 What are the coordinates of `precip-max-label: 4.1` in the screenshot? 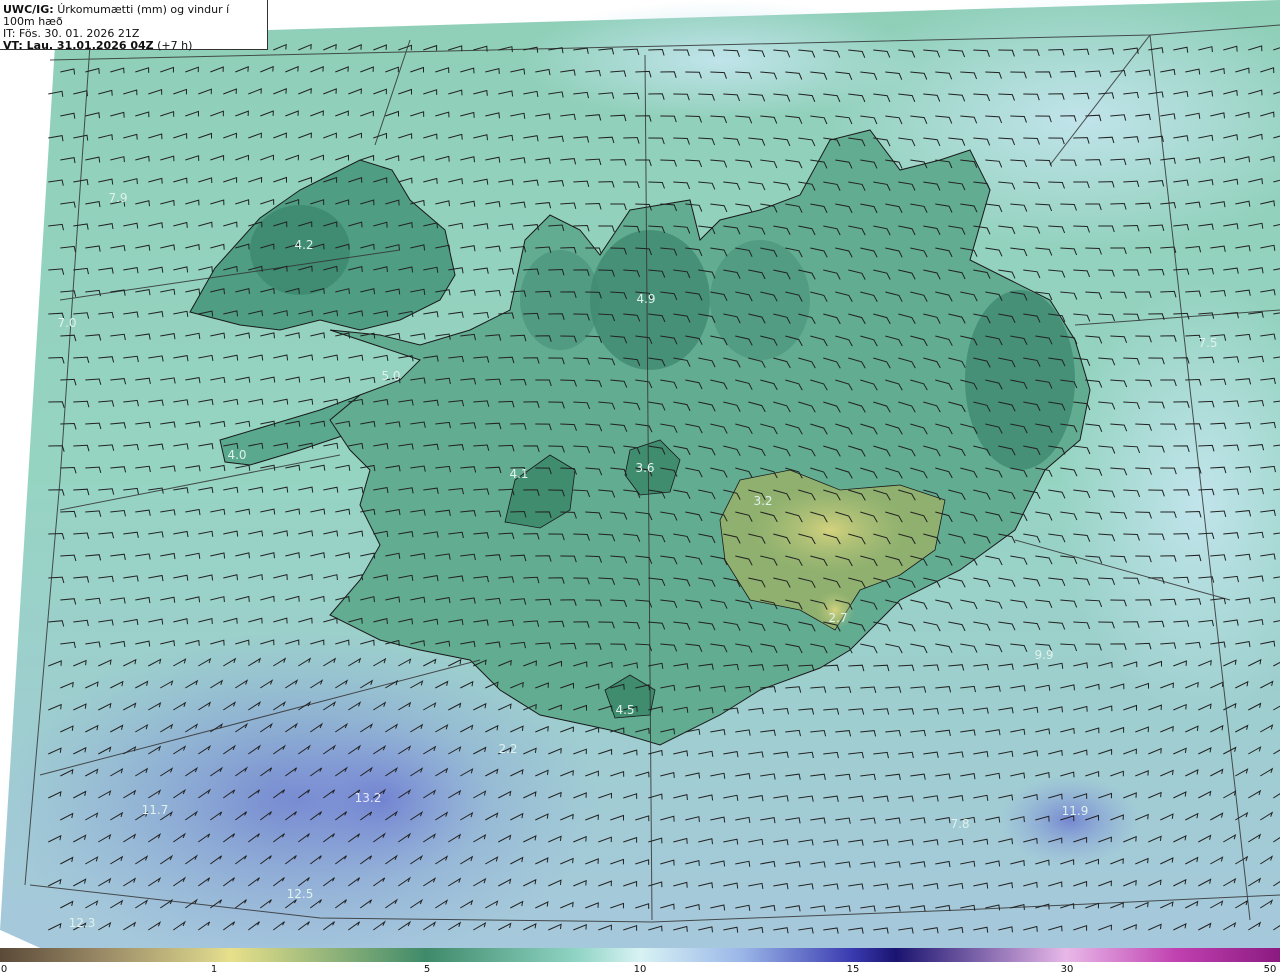 It's located at (518, 474).